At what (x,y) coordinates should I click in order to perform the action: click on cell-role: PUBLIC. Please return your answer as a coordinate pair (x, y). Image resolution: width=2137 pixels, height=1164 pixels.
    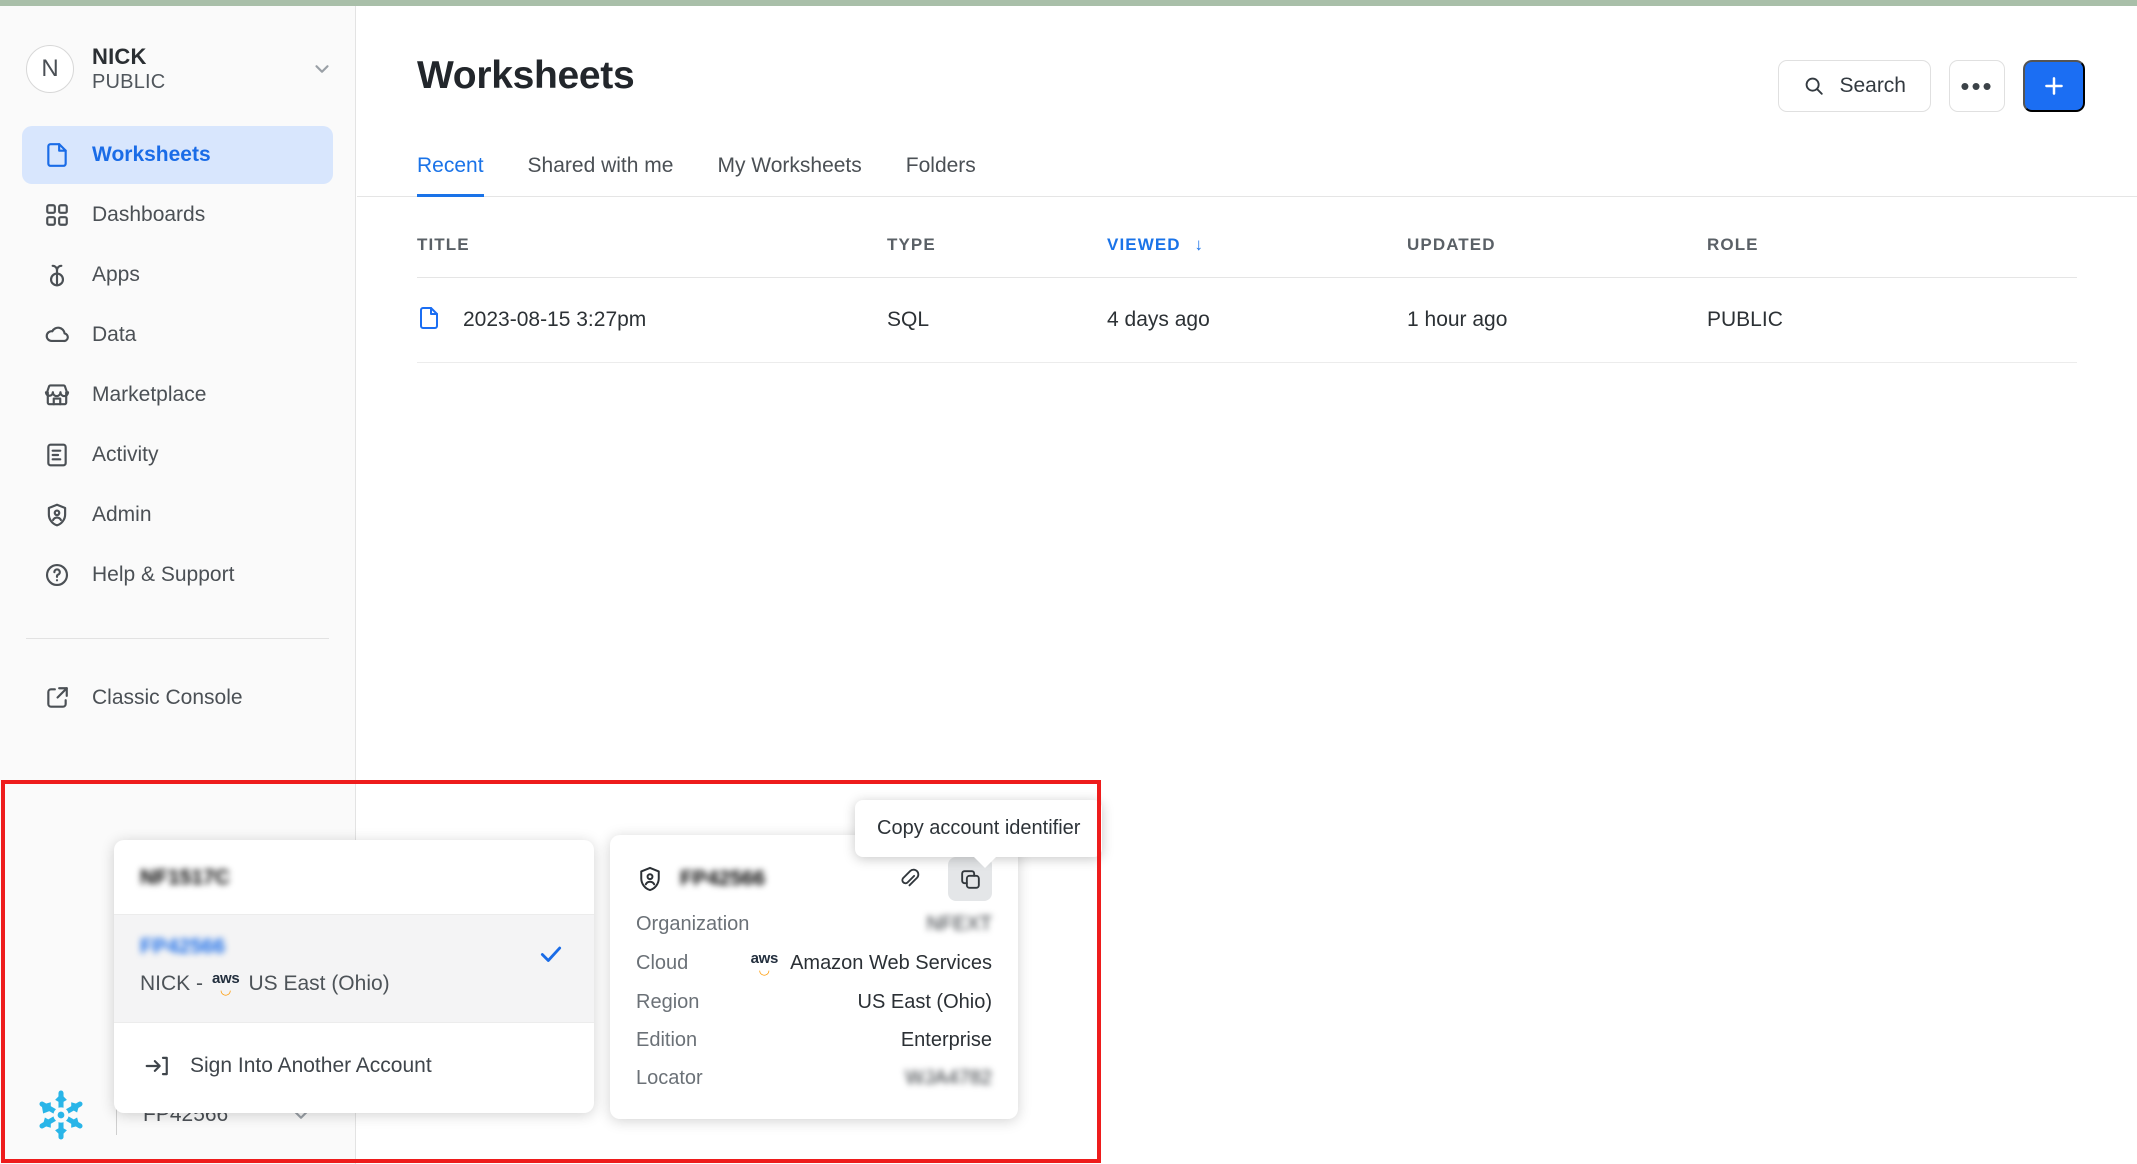
    Looking at the image, I should click on (1892, 320).